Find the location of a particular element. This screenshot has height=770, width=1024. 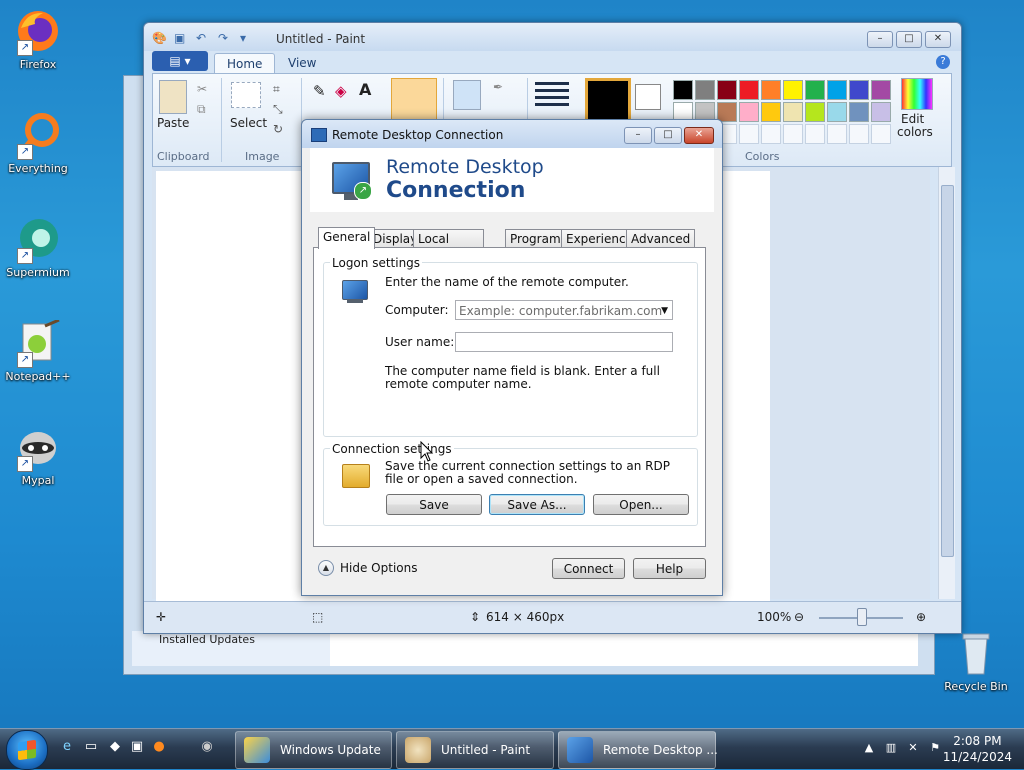

paste-icon is located at coordinates (173, 97).